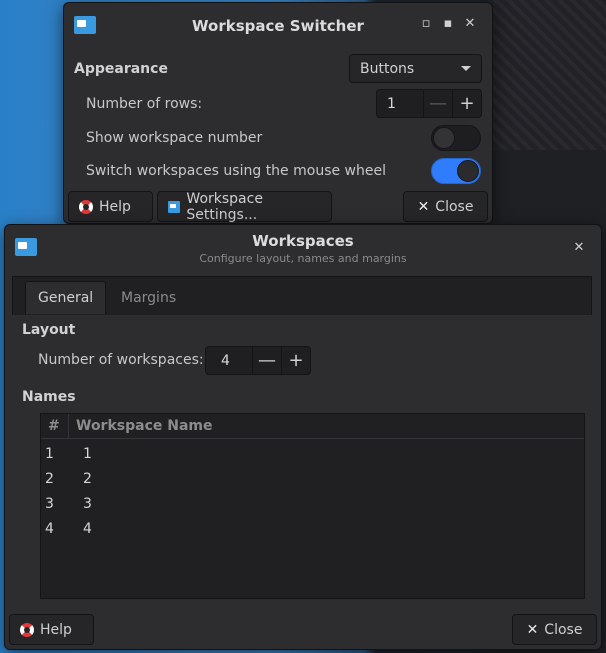  What do you see at coordinates (466, 68) in the screenshot?
I see `chevron-down-icon` at bounding box center [466, 68].